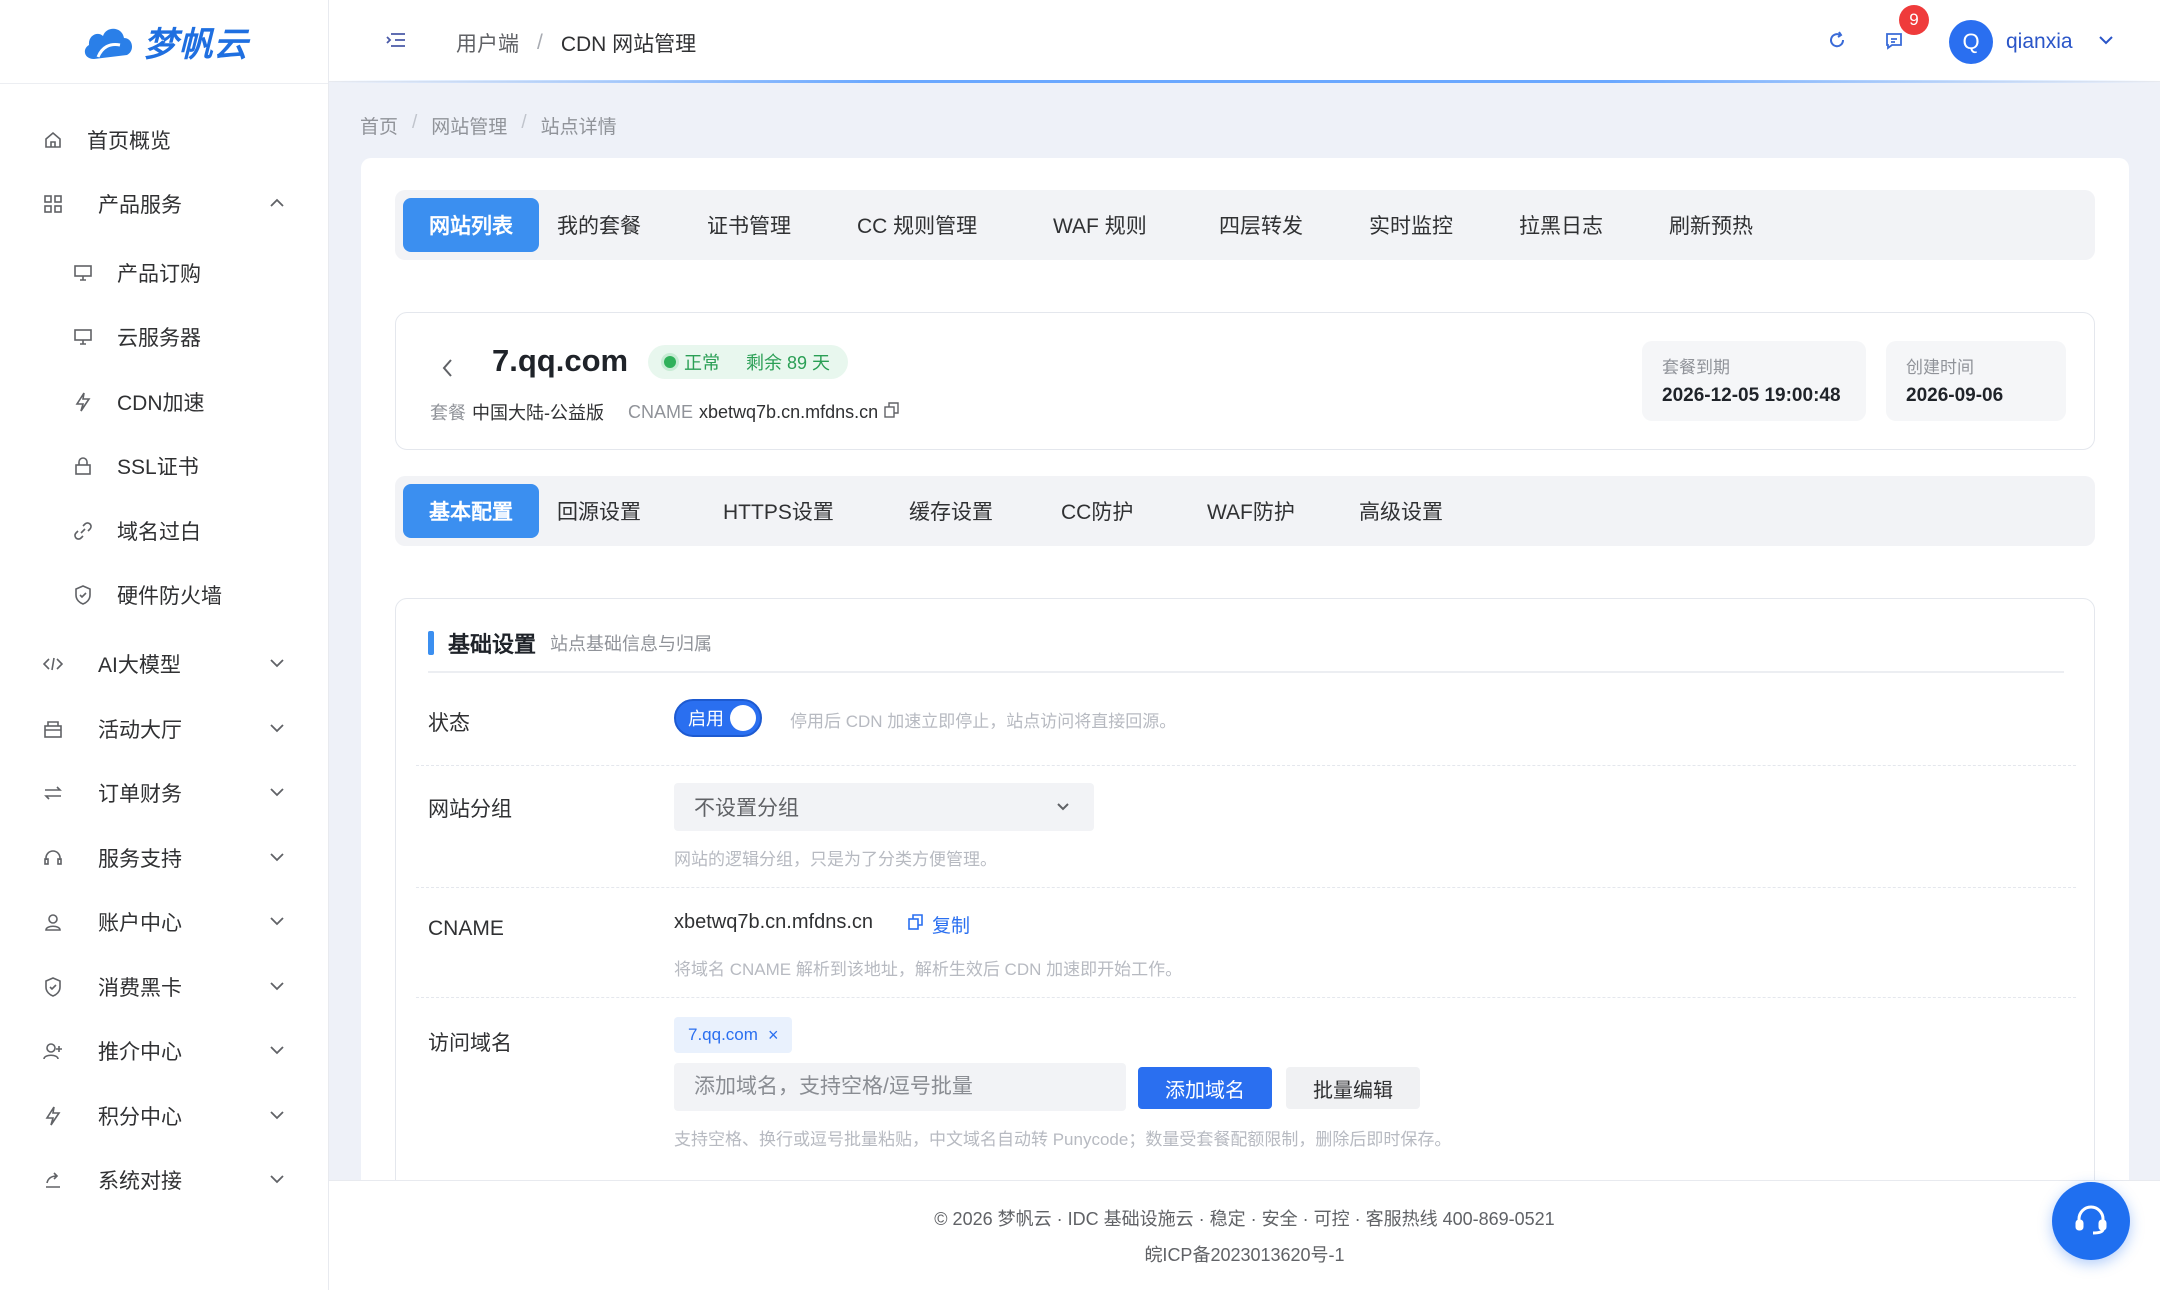 This screenshot has width=2160, height=1290. I want to click on tab-refresh-preheat: 刷新预热, so click(1711, 225).